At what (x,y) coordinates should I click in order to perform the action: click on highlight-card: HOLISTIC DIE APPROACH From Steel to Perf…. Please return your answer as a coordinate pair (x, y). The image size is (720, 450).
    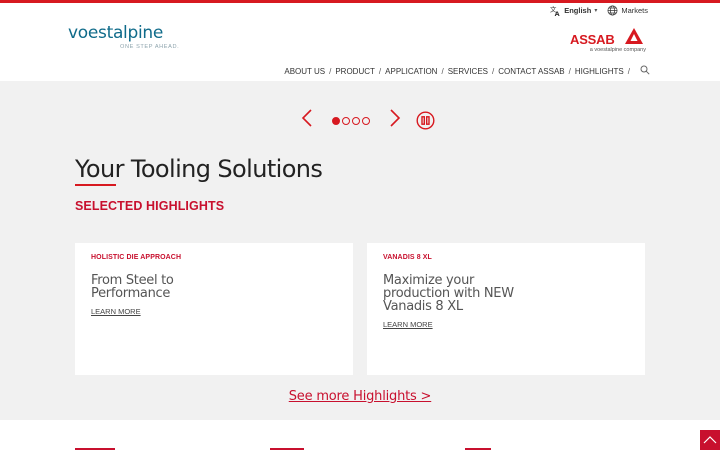
    Looking at the image, I should click on (214, 309).